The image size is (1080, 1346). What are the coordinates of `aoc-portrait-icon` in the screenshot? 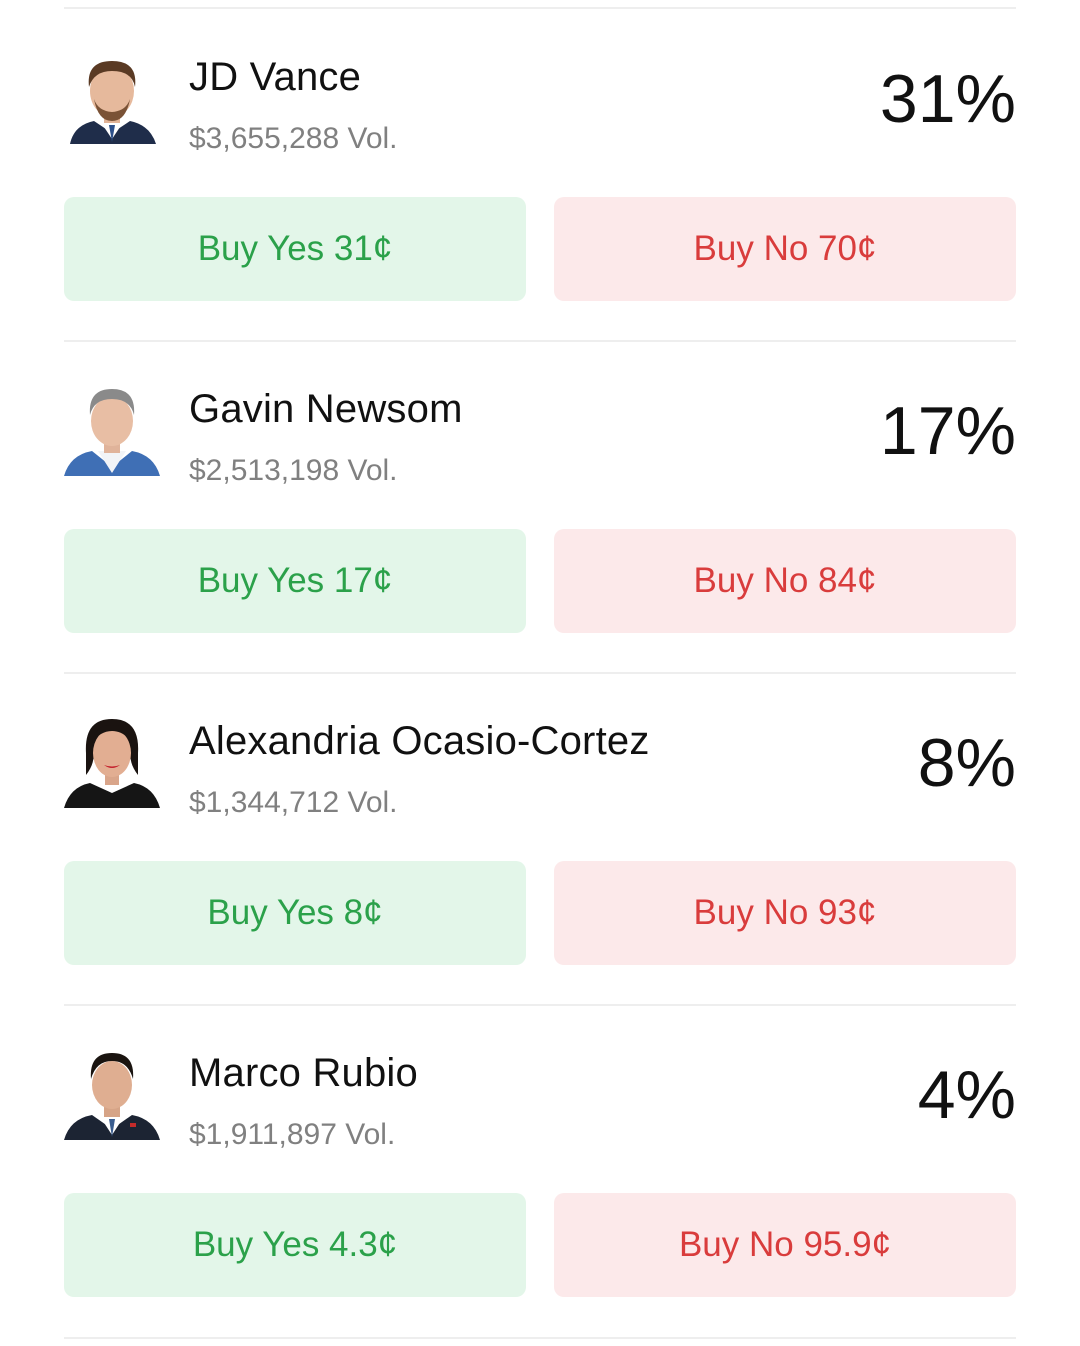 It's located at (112, 763).